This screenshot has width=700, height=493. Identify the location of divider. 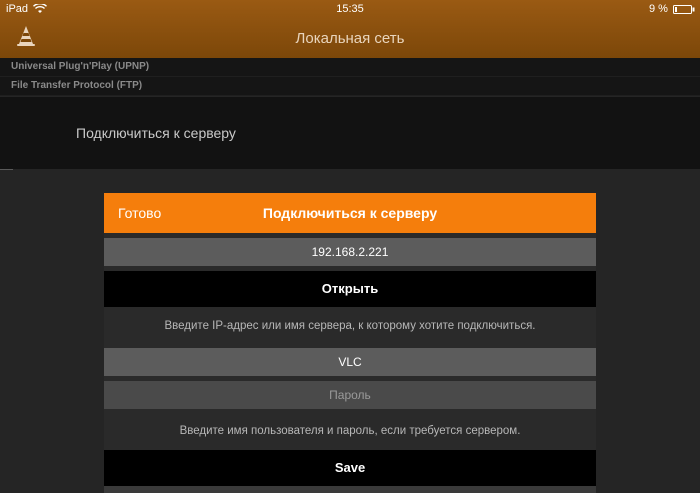
(6, 169).